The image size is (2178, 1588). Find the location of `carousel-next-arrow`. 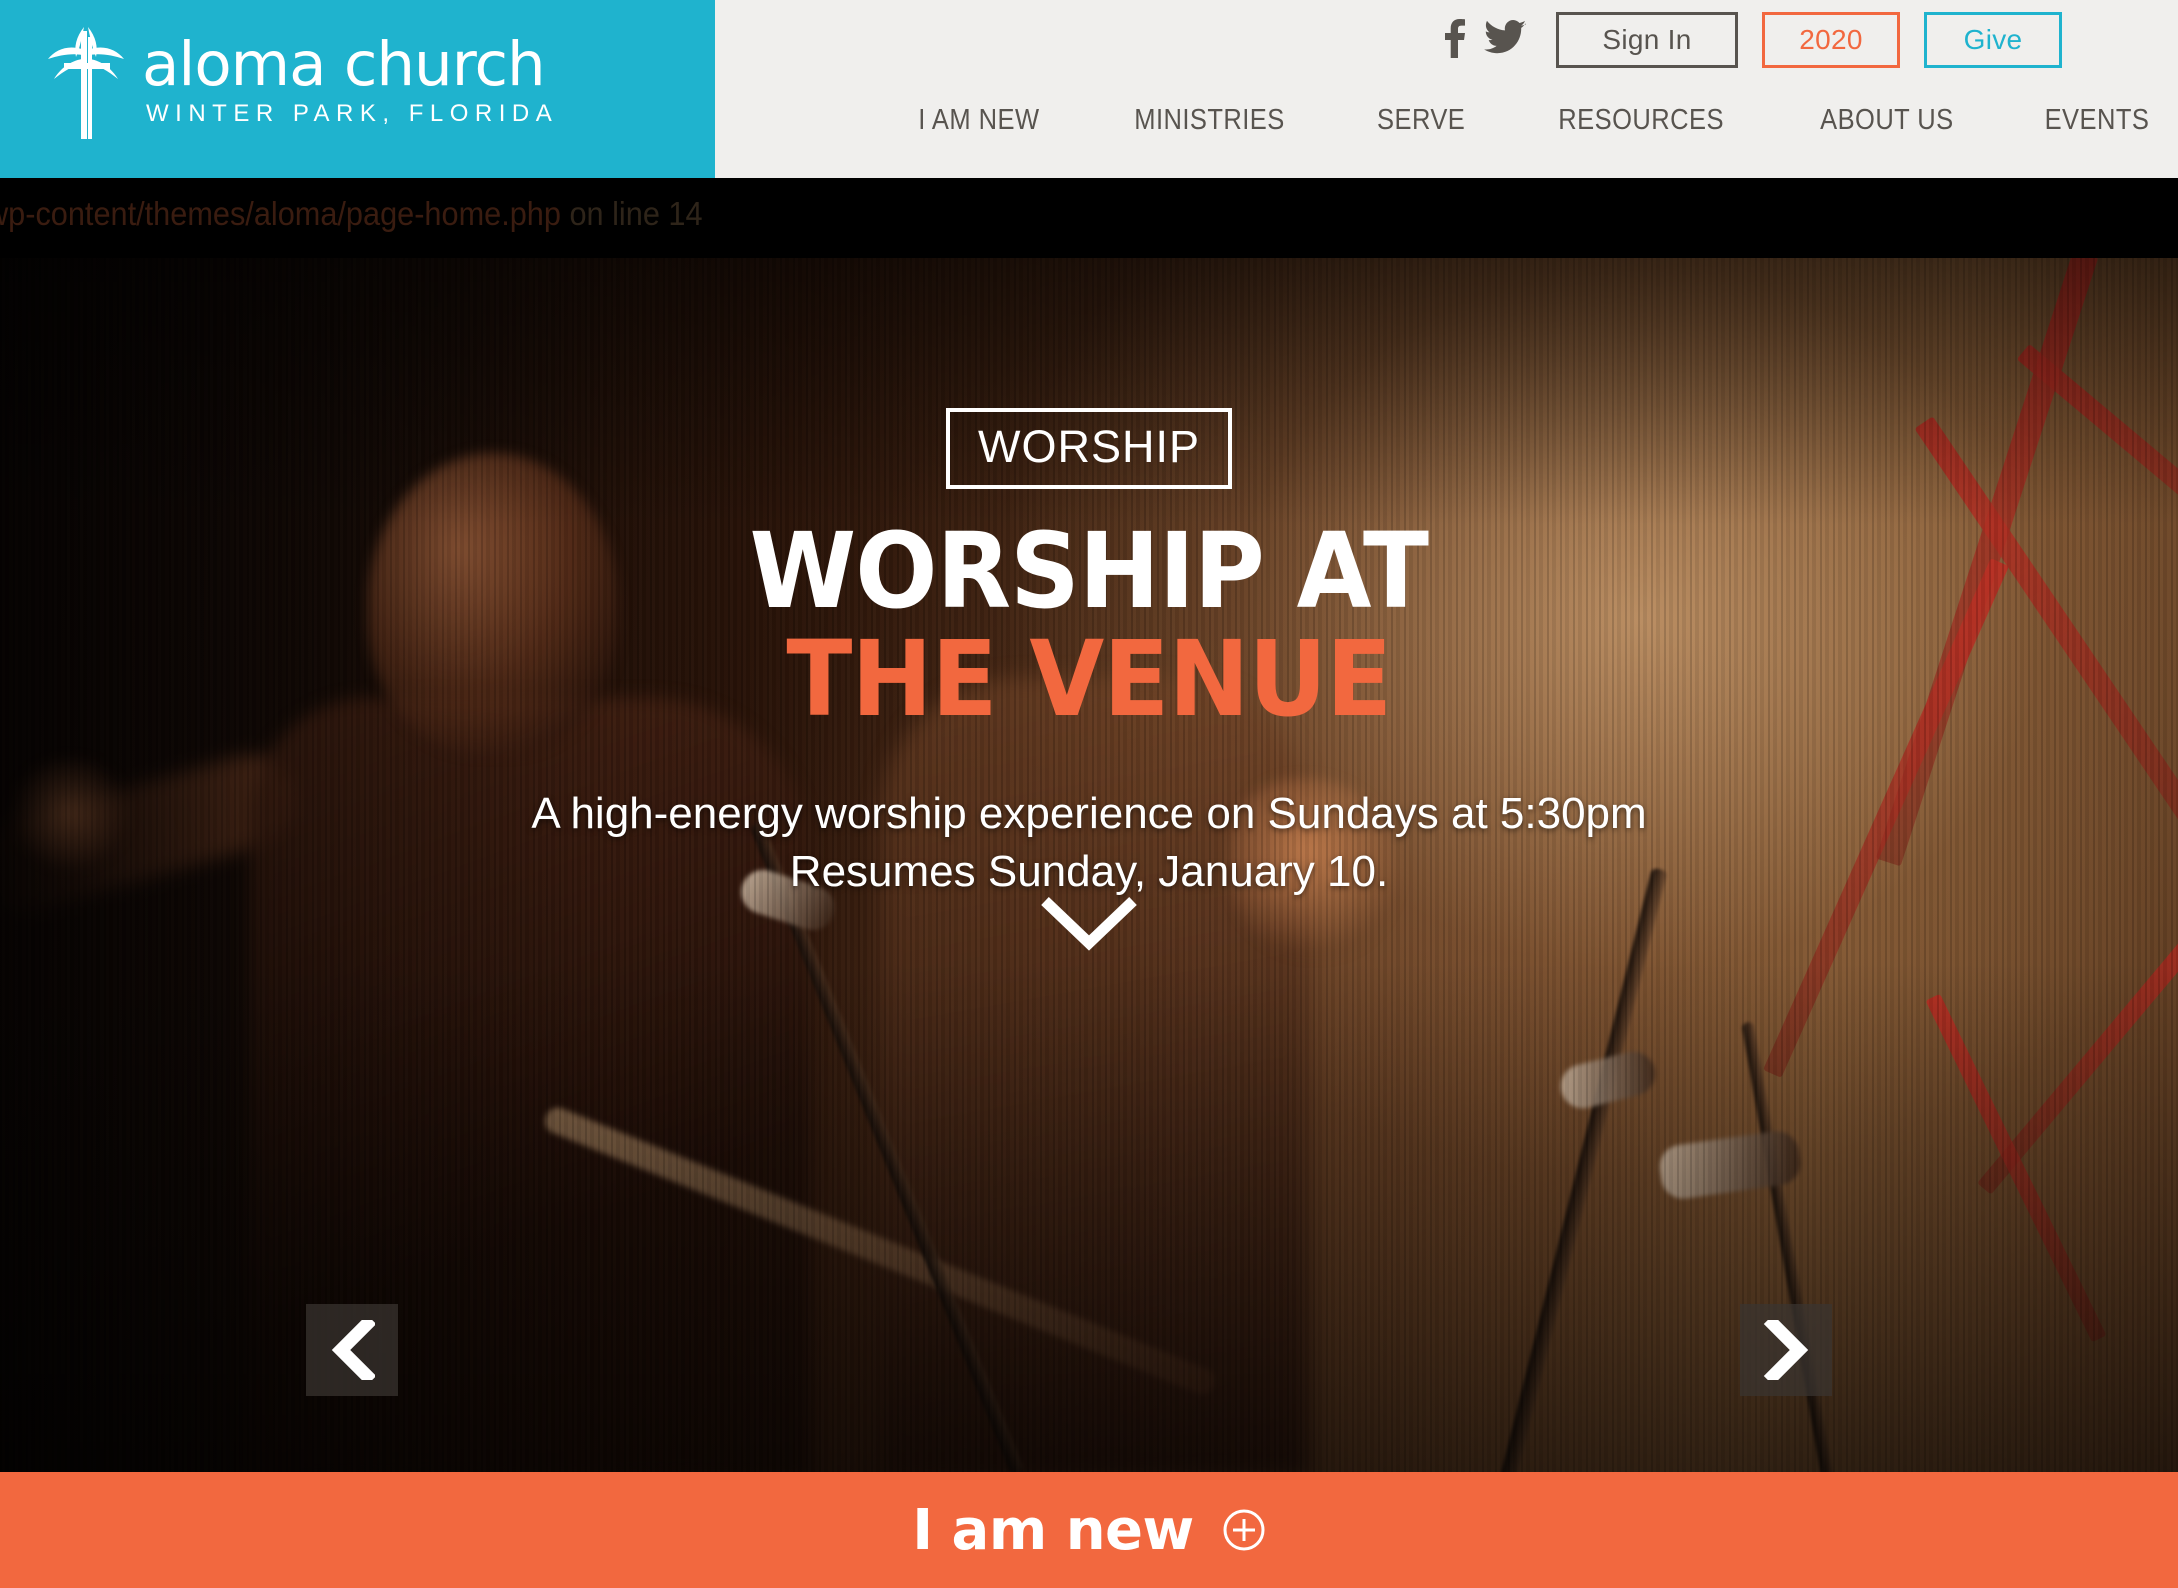

carousel-next-arrow is located at coordinates (1786, 1350).